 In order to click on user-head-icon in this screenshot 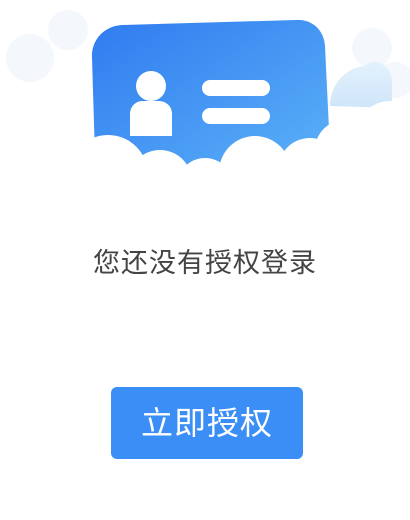, I will do `click(151, 86)`.